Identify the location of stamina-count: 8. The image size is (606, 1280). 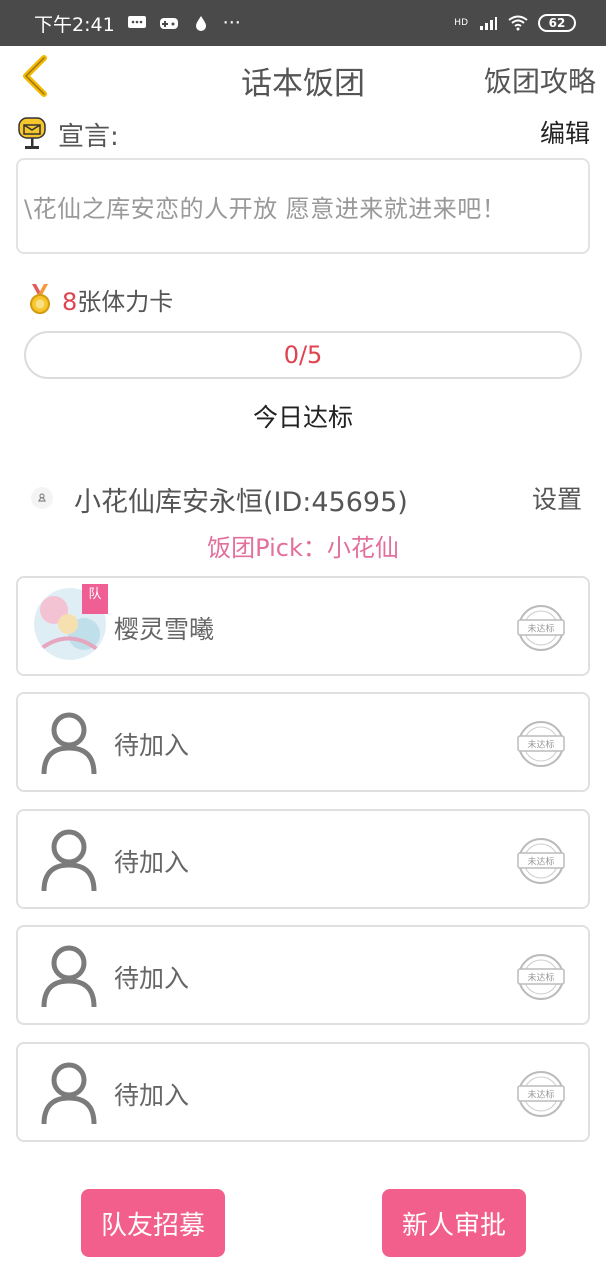
(70, 301).